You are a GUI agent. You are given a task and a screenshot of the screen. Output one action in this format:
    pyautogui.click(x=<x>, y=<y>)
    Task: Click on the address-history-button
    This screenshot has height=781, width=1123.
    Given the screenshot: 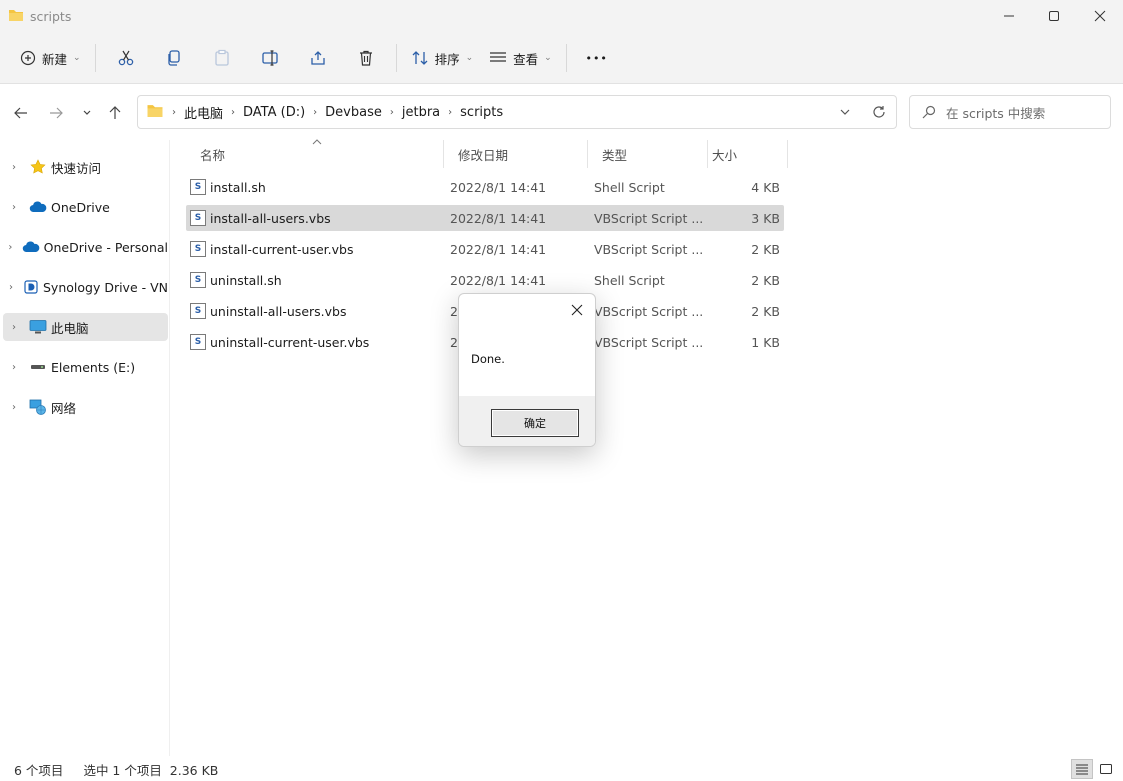 What is the action you would take?
    pyautogui.click(x=845, y=112)
    